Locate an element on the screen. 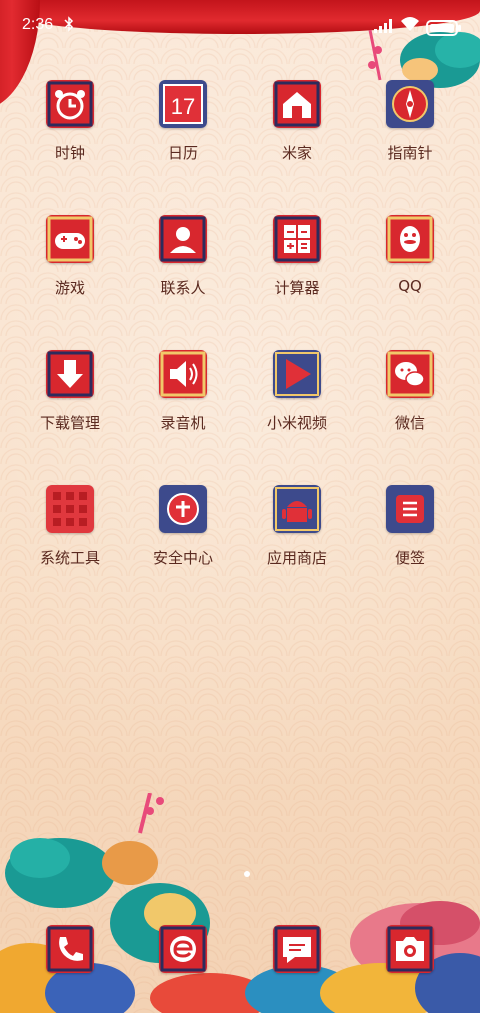 This screenshot has width=480, height=1013. app-label: 应用商店 is located at coordinates (296, 558).